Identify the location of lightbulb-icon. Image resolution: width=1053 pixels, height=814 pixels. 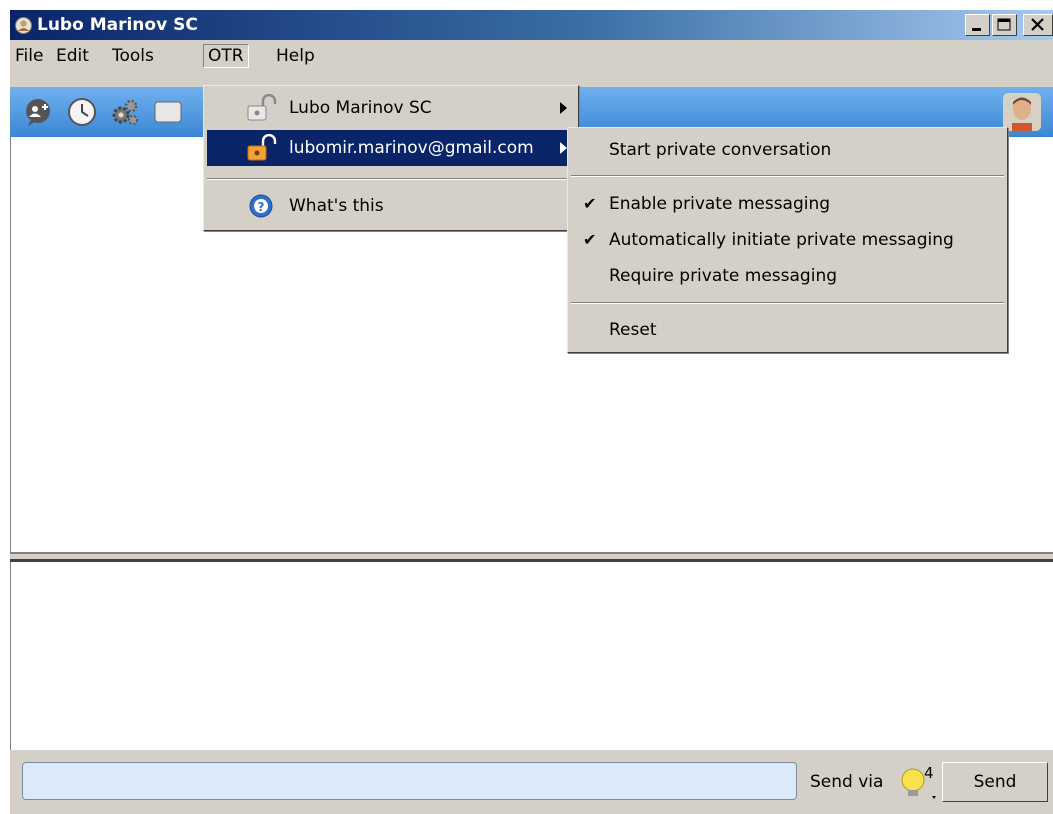
(918, 783).